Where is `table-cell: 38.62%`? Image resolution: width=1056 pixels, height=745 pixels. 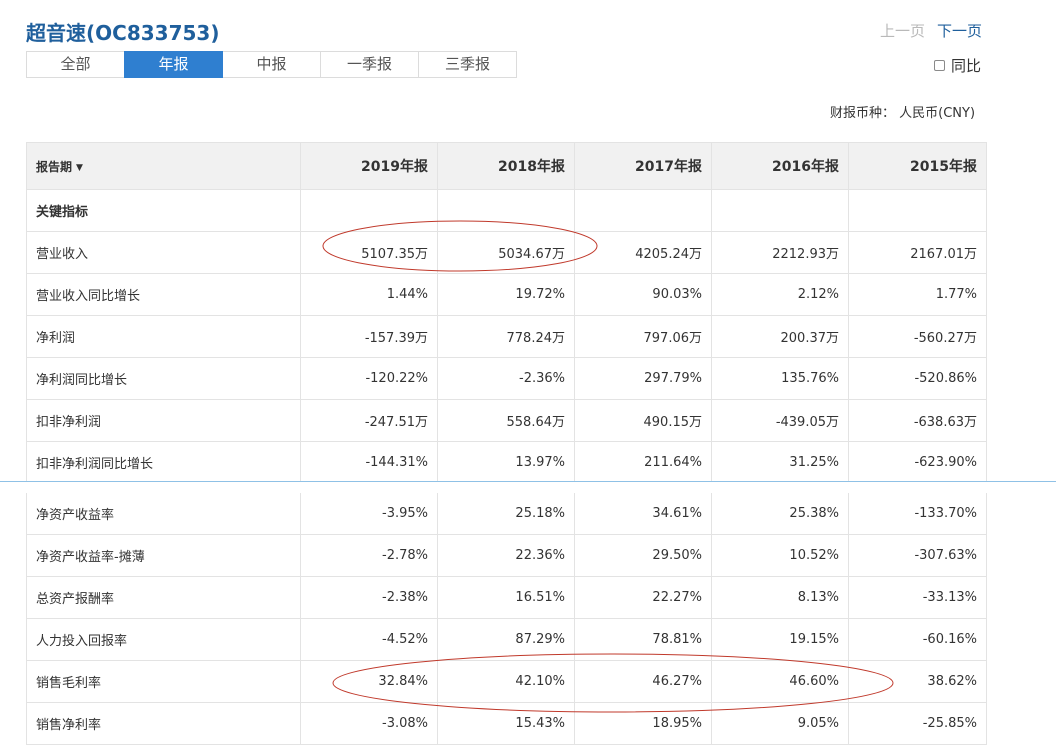
table-cell: 38.62% is located at coordinates (917, 681).